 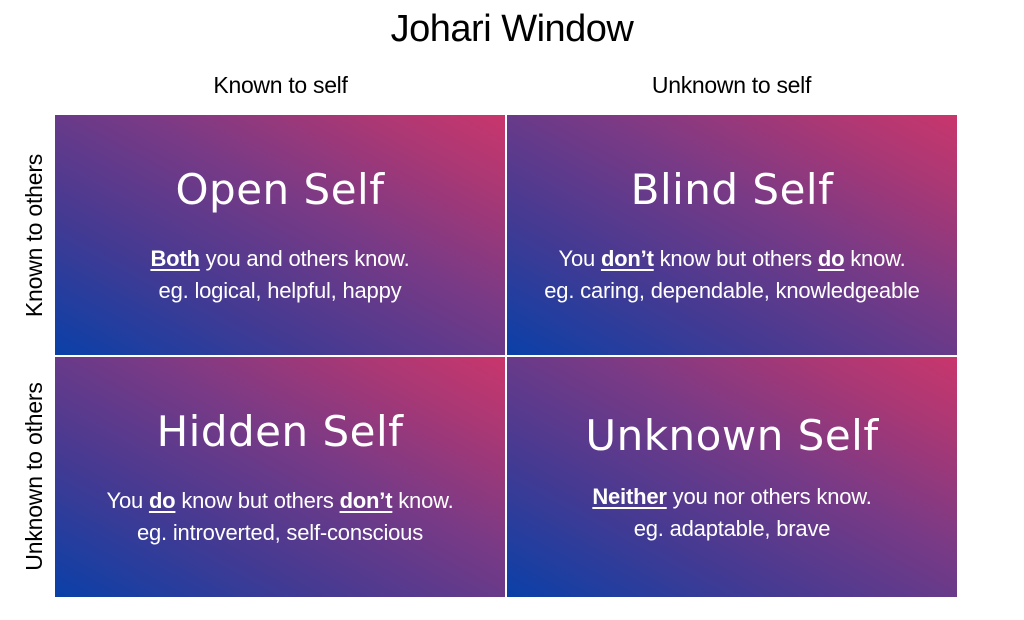 I want to click on quadrant-example: eg. adaptable, brave, so click(x=732, y=528).